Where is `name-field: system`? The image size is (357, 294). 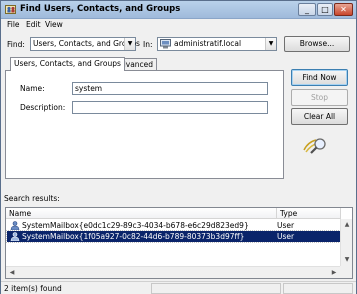
name-field: system is located at coordinates (170, 88).